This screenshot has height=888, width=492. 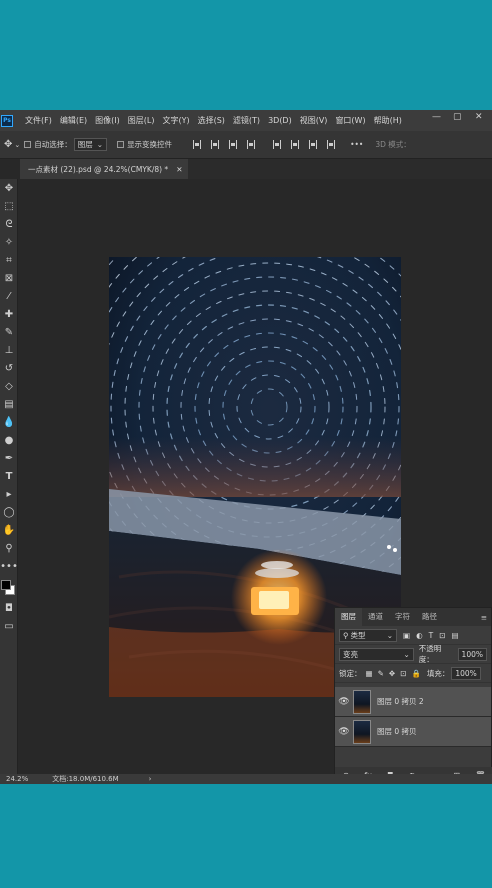 I want to click on menu-edit: 编辑(E), so click(x=73, y=120).